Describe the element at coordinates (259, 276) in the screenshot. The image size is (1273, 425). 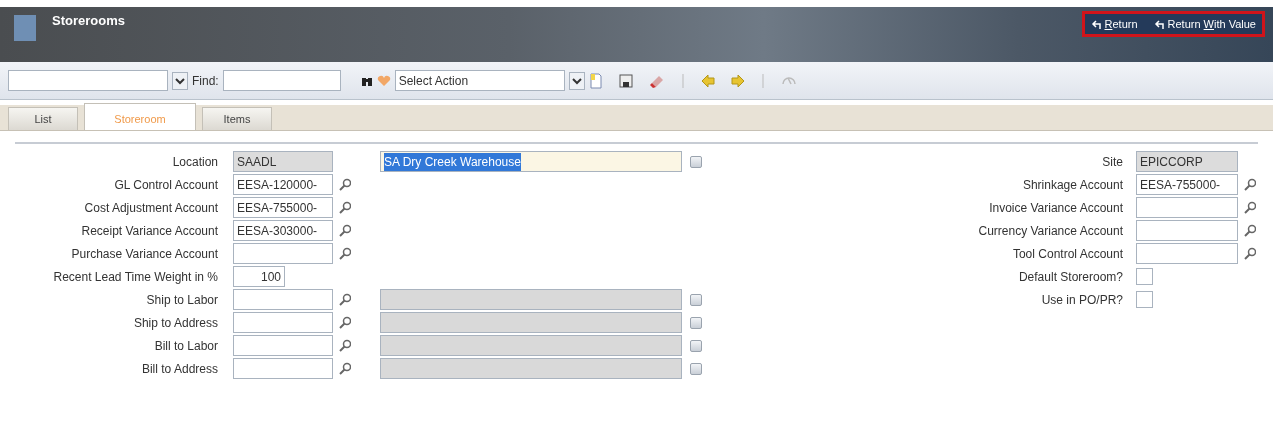
I see `input-field: 100` at that location.